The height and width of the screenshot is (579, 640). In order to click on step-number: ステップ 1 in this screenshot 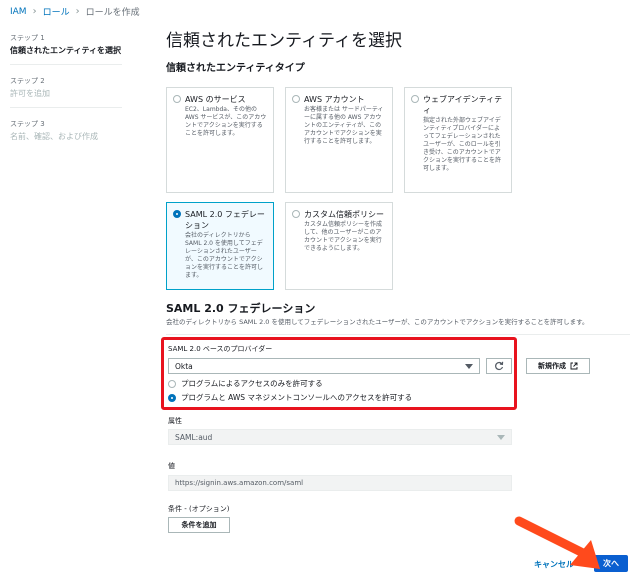, I will do `click(27, 38)`.